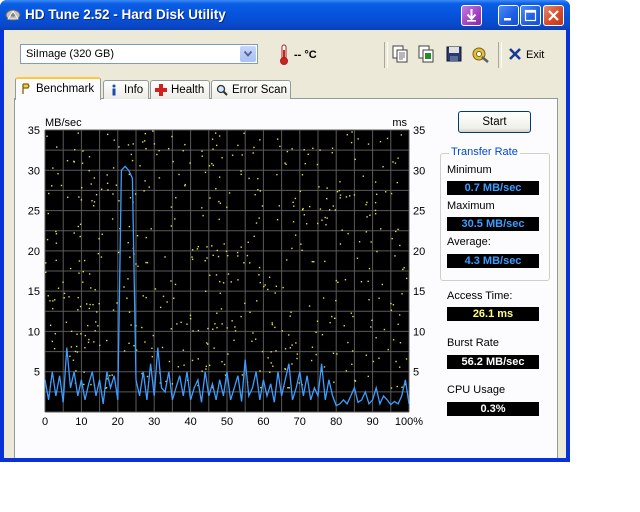 The image size is (640, 512). Describe the element at coordinates (469, 170) in the screenshot. I see `minimum-label: Minimum` at that location.